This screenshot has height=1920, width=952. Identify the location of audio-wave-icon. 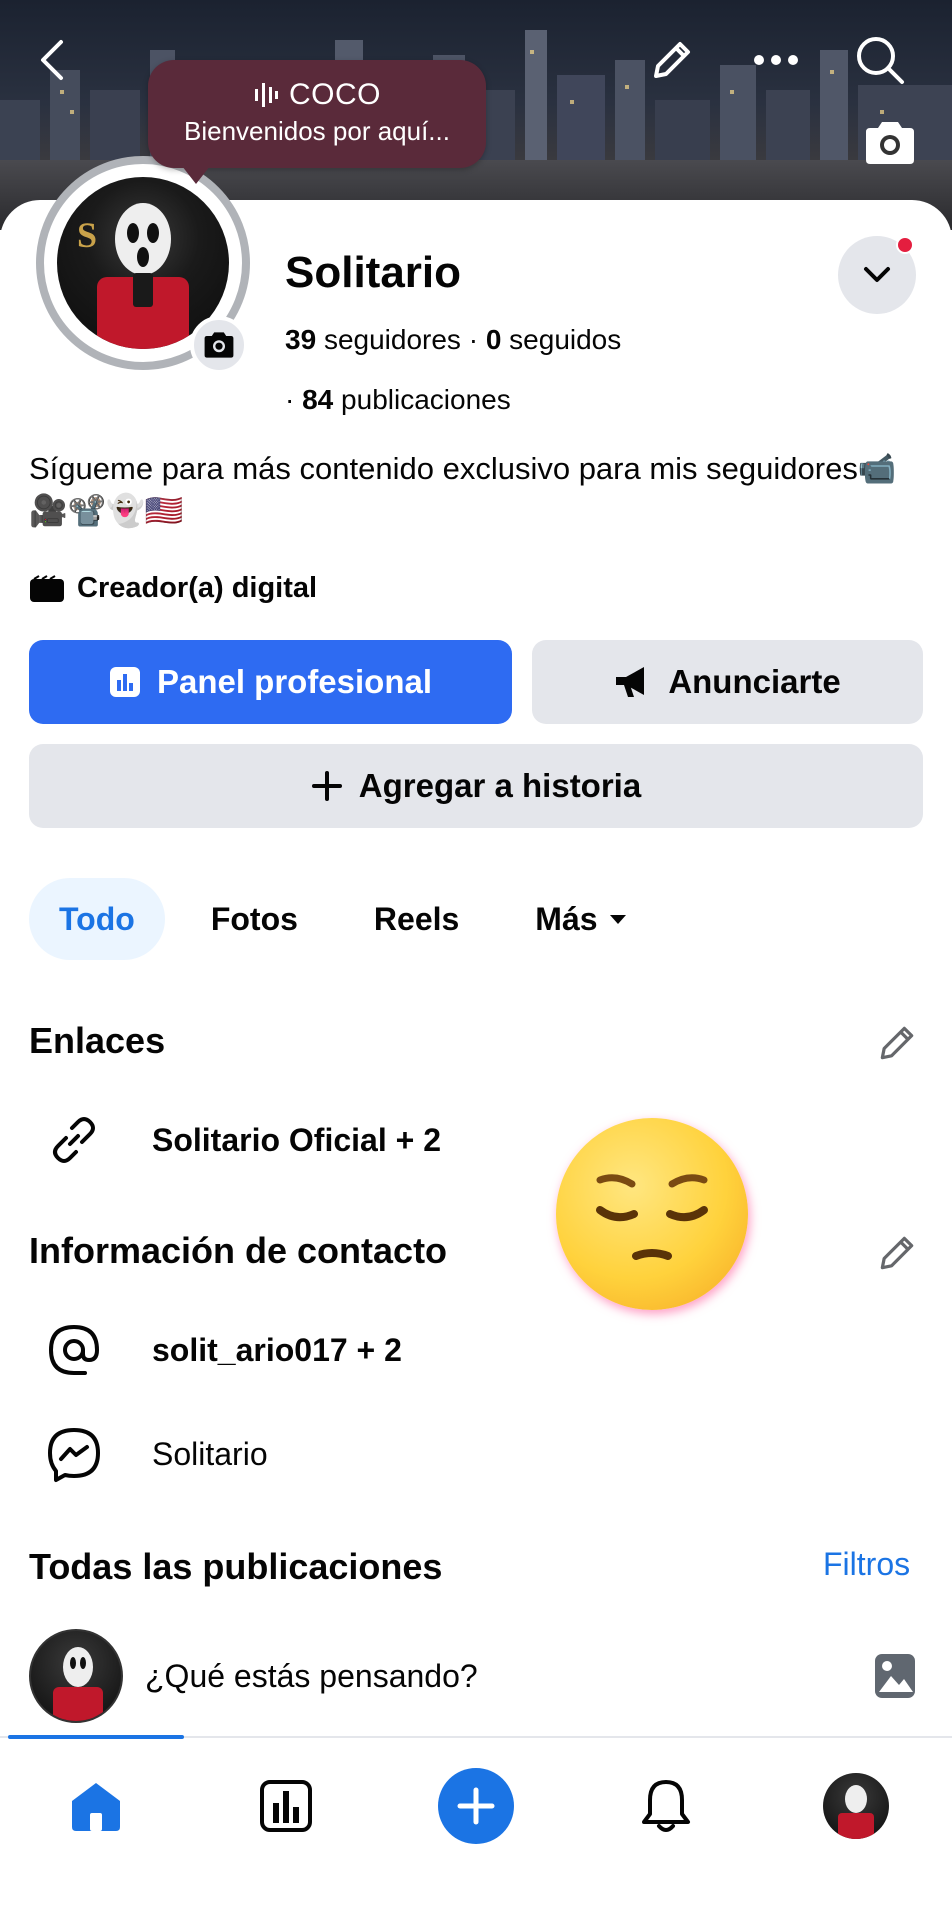
(266, 95).